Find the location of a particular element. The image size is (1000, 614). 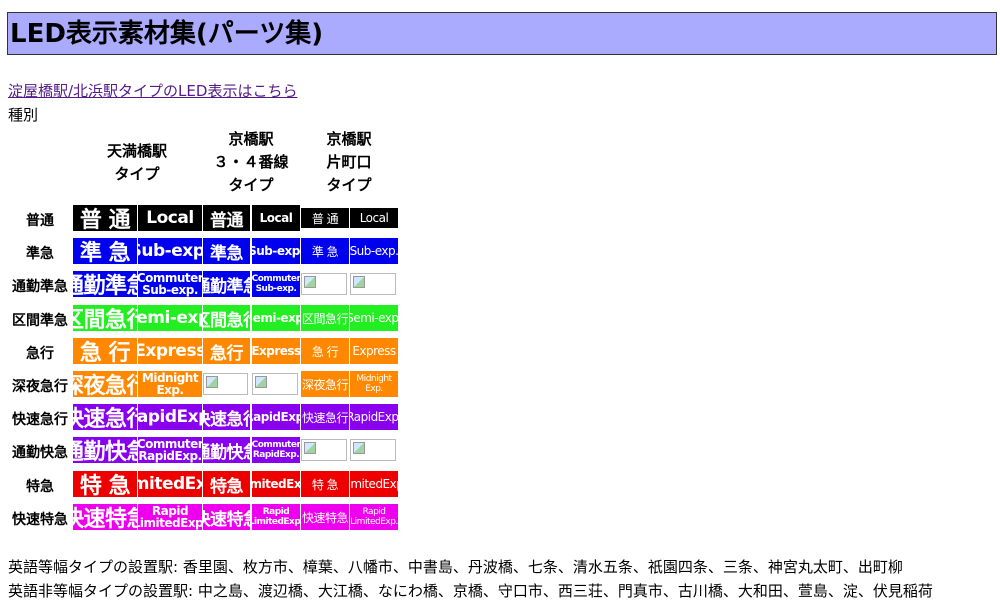

row-label: 深夜急行 is located at coordinates (40, 387).